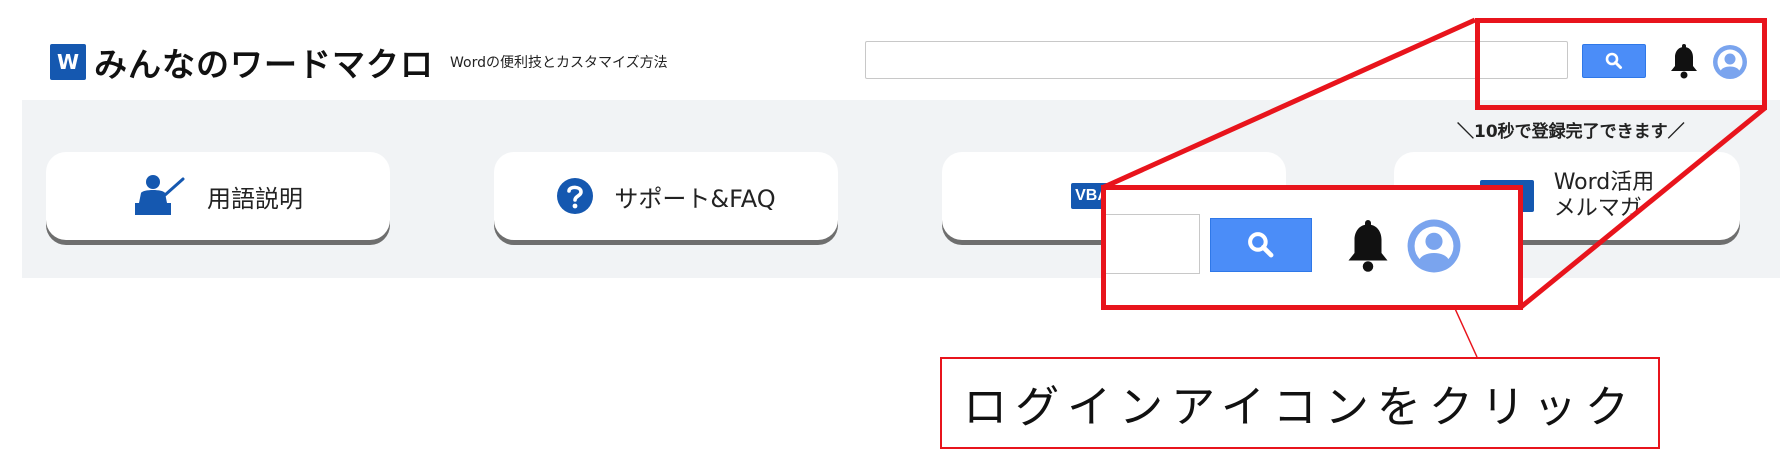  Describe the element at coordinates (695, 198) in the screenshot. I see `nav-button-label: サポート&FAQ` at that location.